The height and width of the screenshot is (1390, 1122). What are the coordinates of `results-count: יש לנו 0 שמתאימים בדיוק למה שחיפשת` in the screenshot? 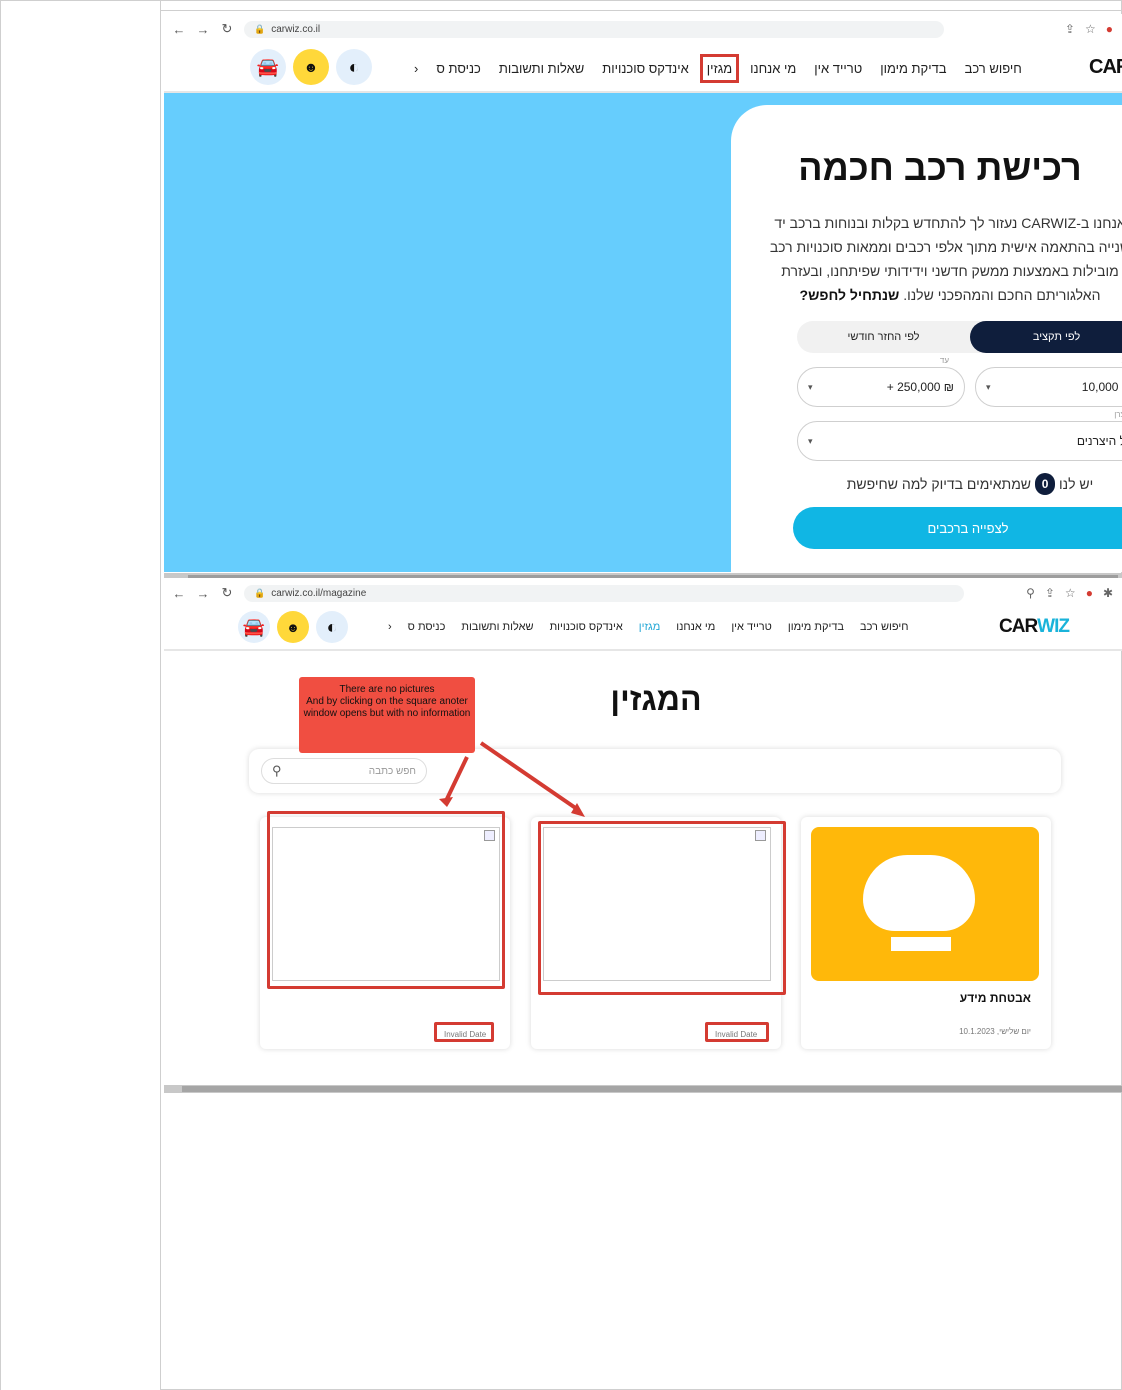 It's located at (959, 484).